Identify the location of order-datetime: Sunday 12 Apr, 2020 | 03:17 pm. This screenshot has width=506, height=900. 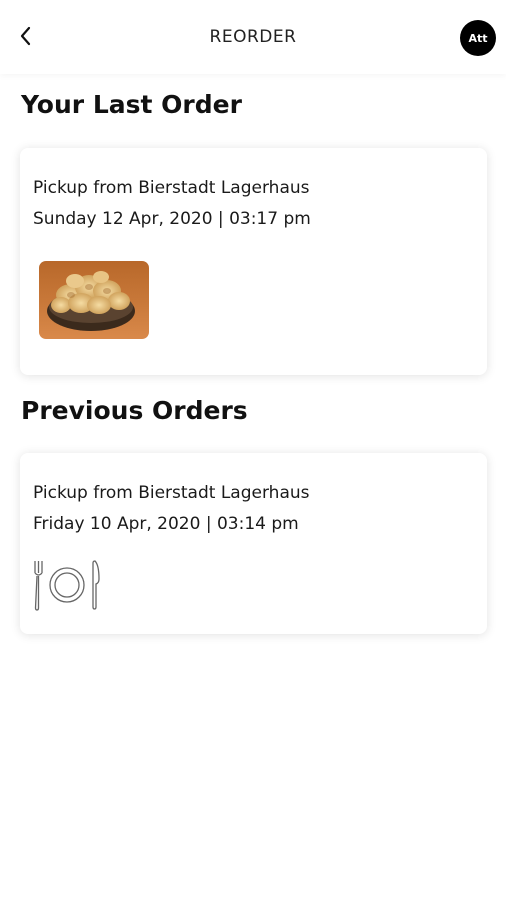
(172, 219).